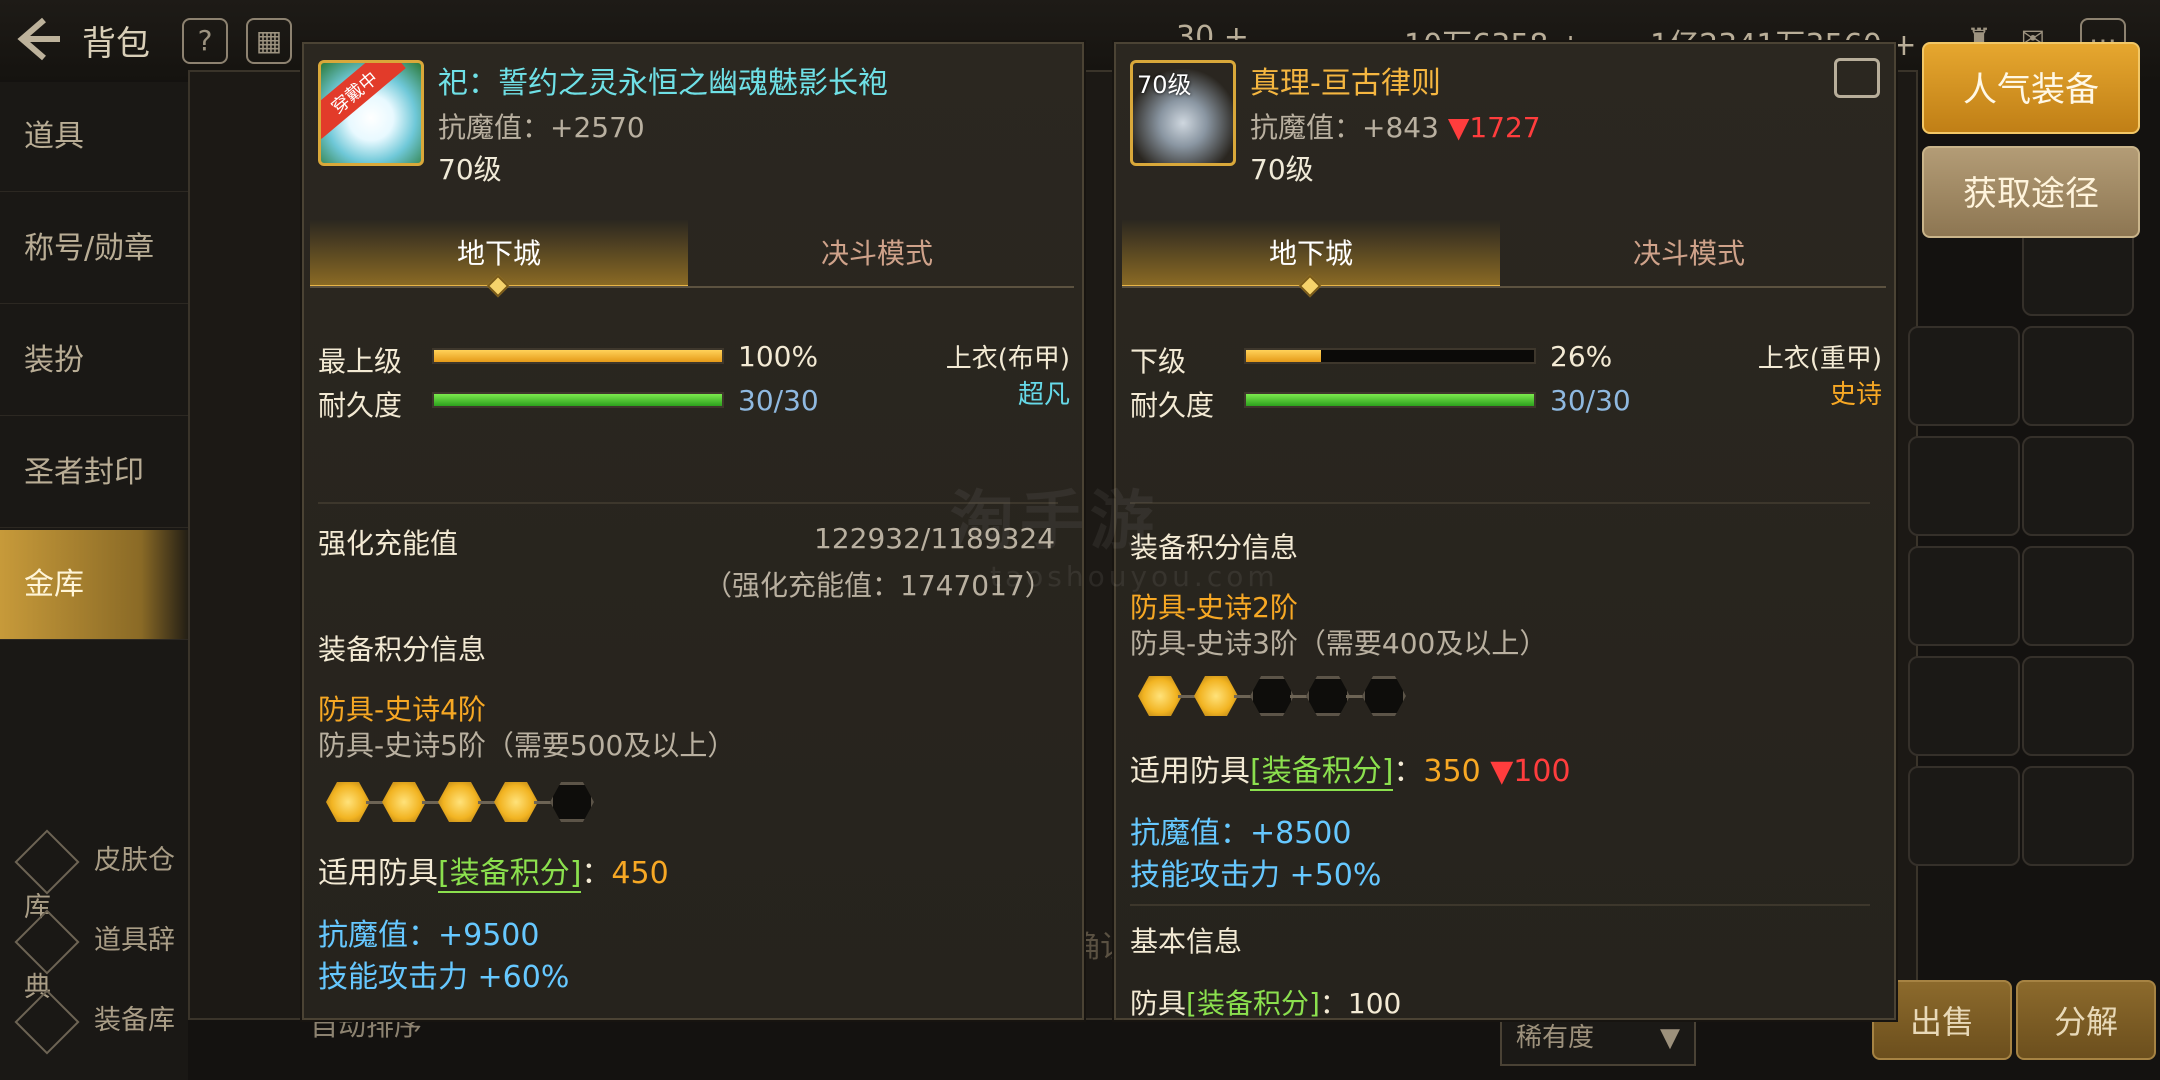 The height and width of the screenshot is (1080, 2160). What do you see at coordinates (388, 543) in the screenshot?
I see `charge-label: 强化充能值` at bounding box center [388, 543].